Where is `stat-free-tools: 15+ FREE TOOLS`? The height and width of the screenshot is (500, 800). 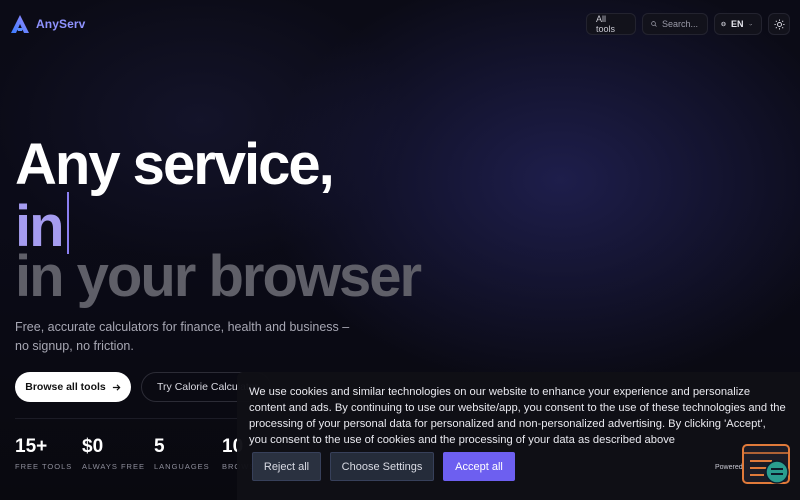
stat-free-tools: 15+ FREE TOOLS is located at coordinates (43, 453).